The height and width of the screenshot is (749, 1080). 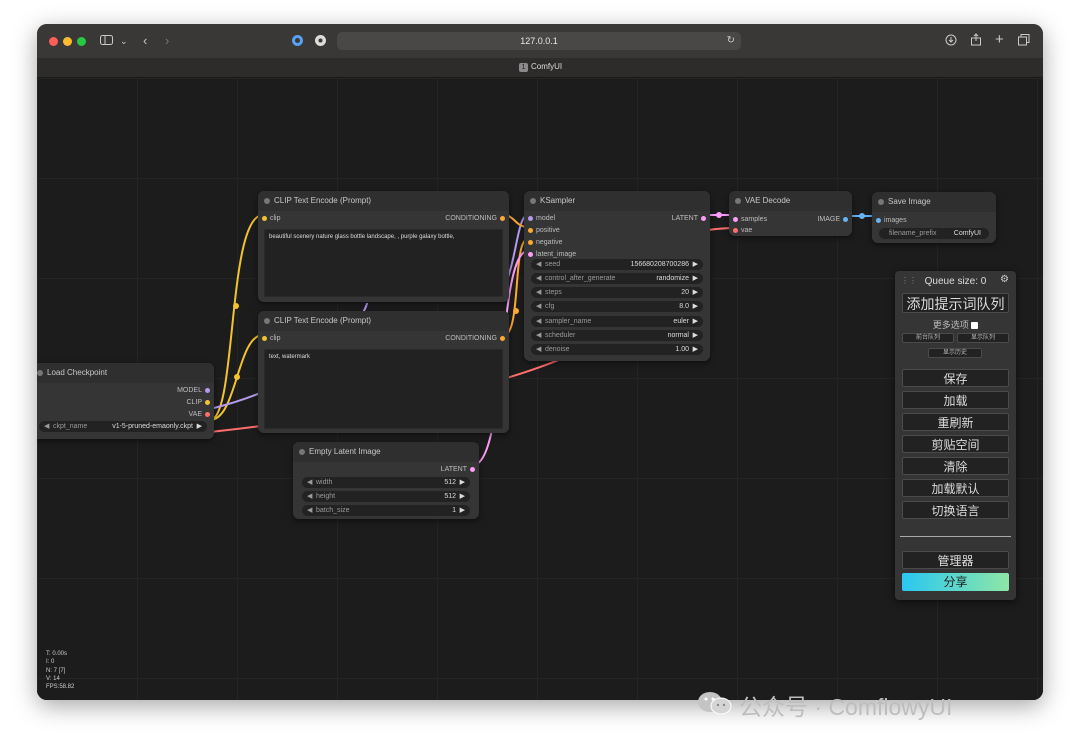 What do you see at coordinates (983, 338) in the screenshot?
I see `view-queue-button: 显示队列` at bounding box center [983, 338].